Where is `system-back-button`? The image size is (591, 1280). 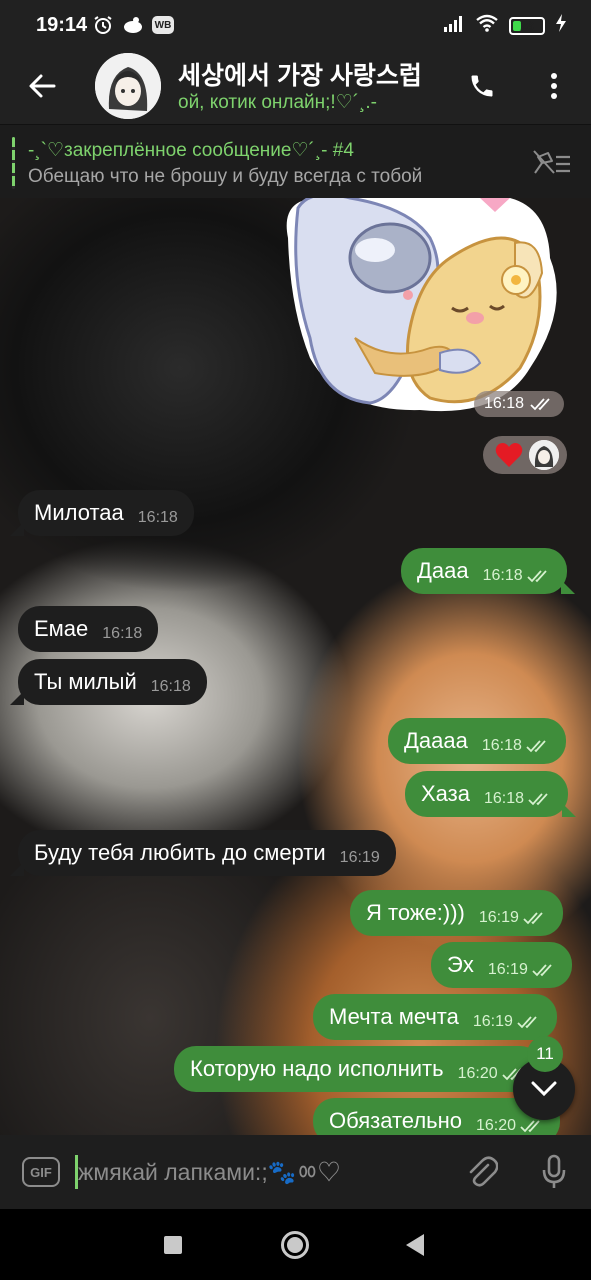
system-back-button is located at coordinates (415, 1245).